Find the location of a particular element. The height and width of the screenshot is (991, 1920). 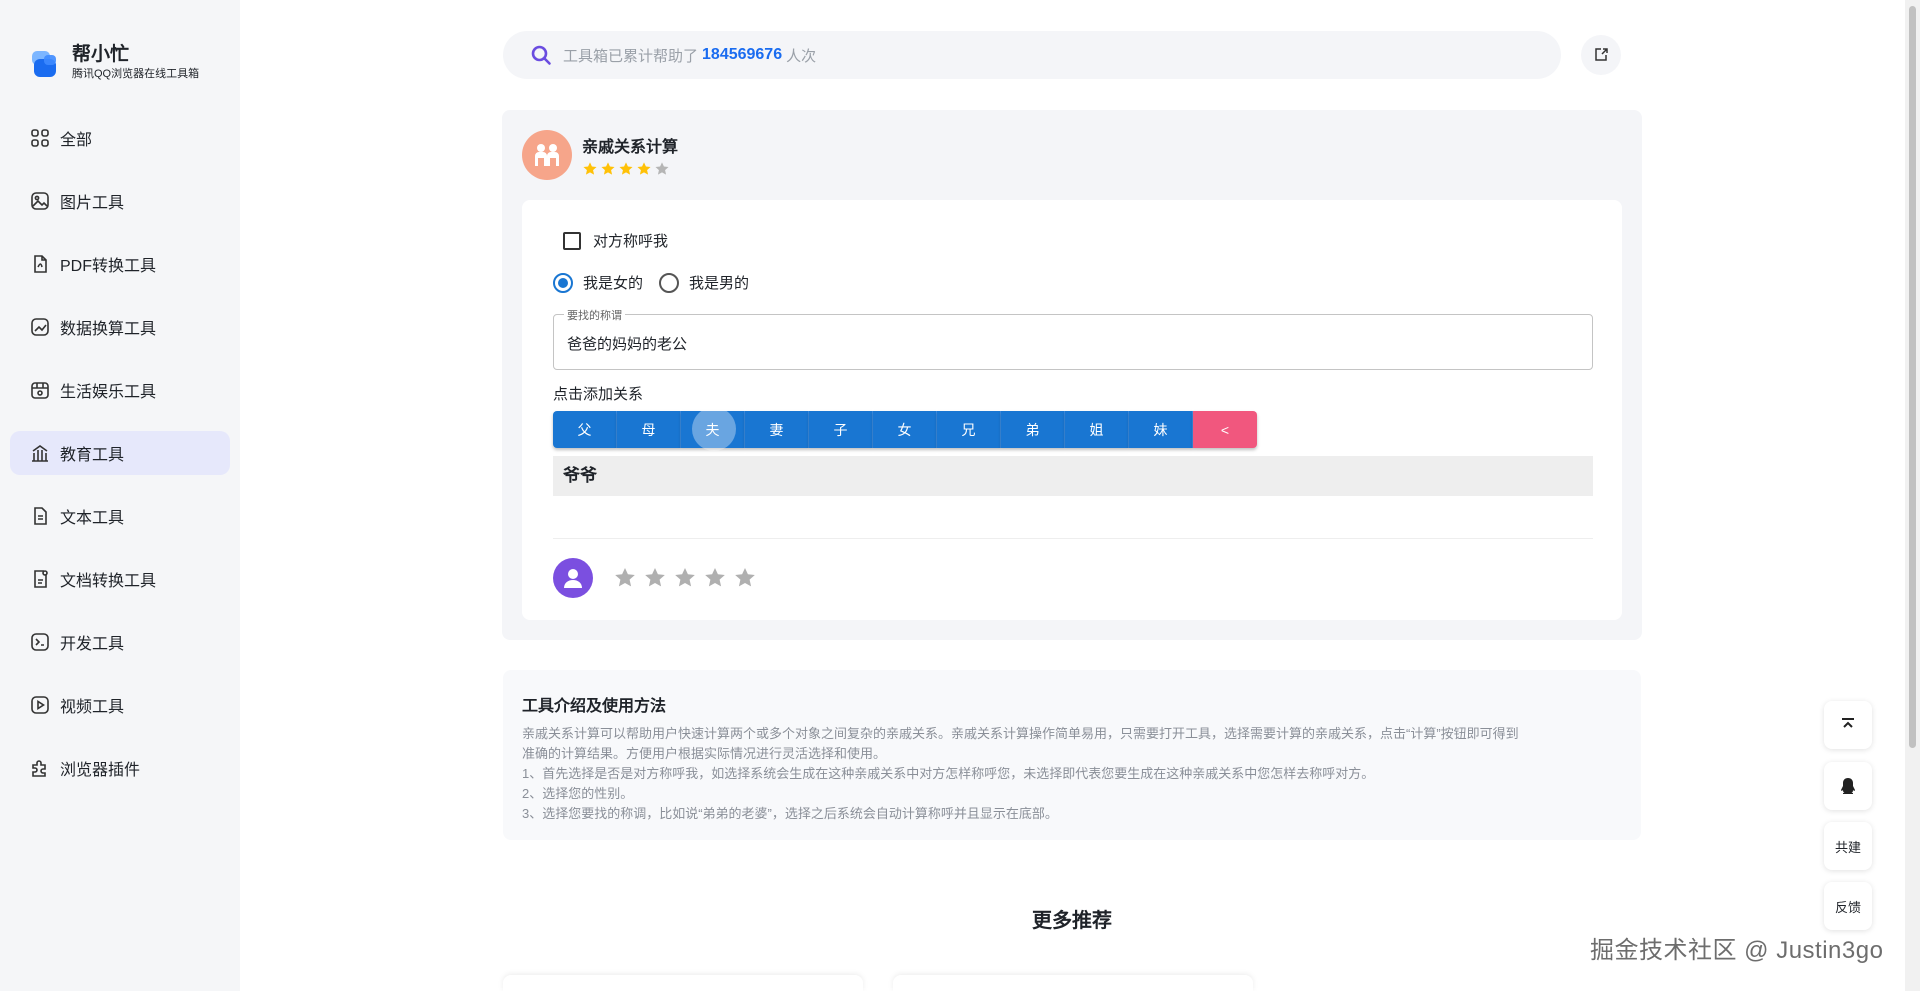

more-recommend-title: 更多推荐 is located at coordinates (1072, 921).